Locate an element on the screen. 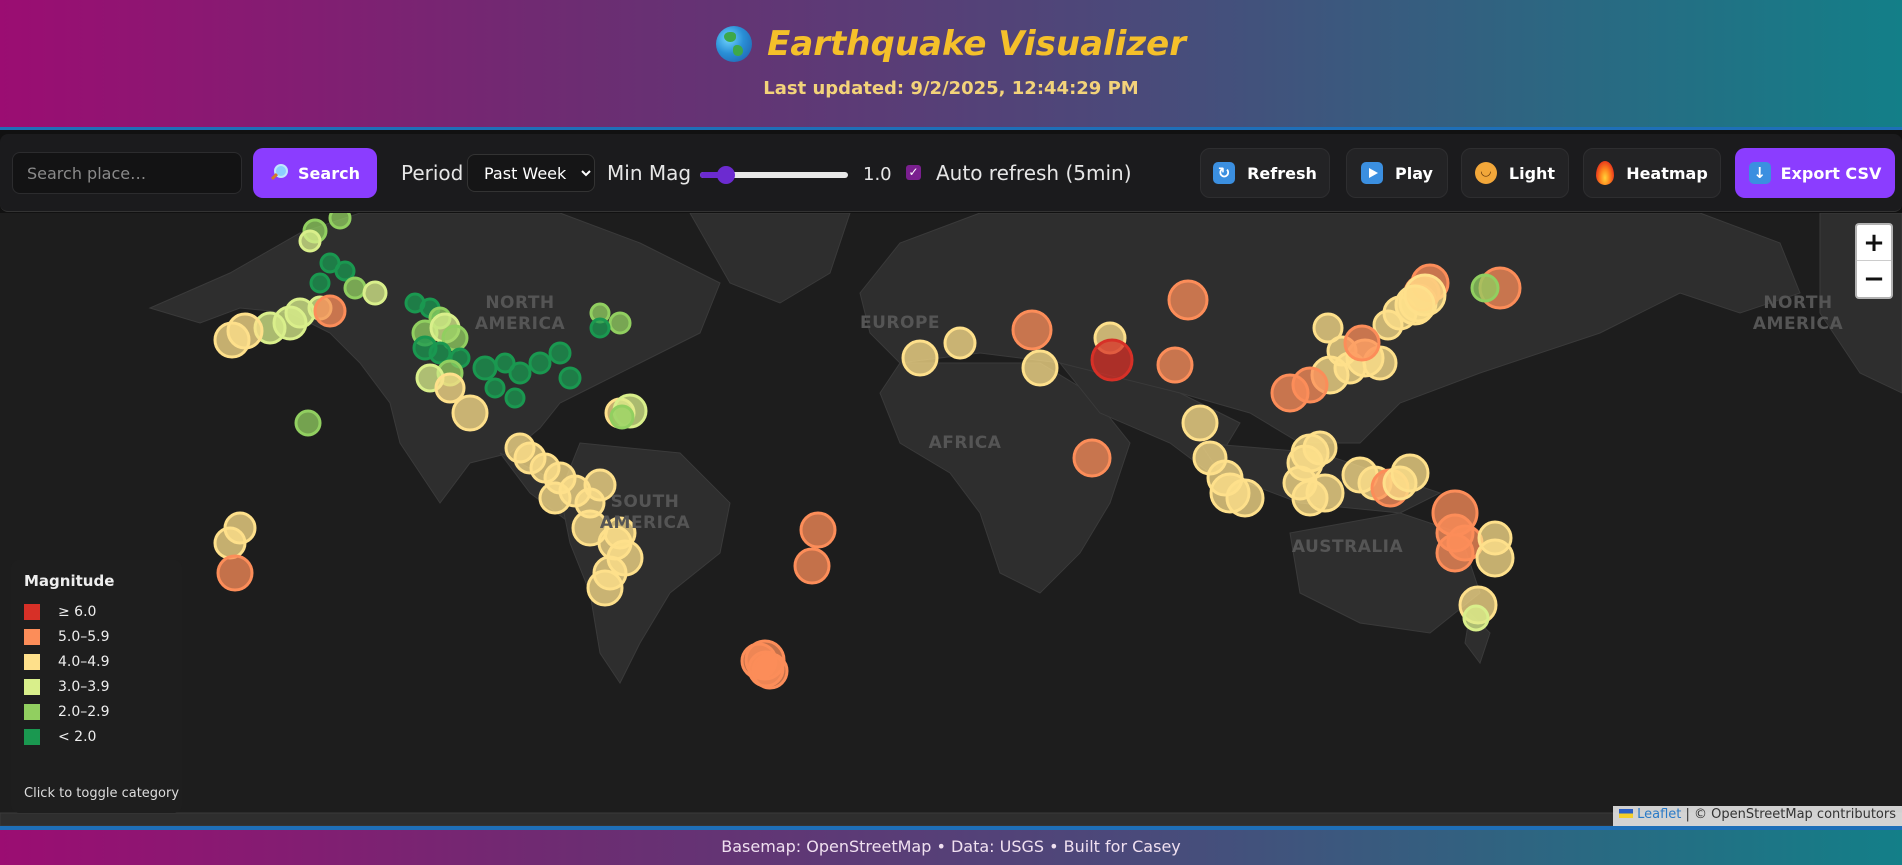  search-icon is located at coordinates (279, 173).